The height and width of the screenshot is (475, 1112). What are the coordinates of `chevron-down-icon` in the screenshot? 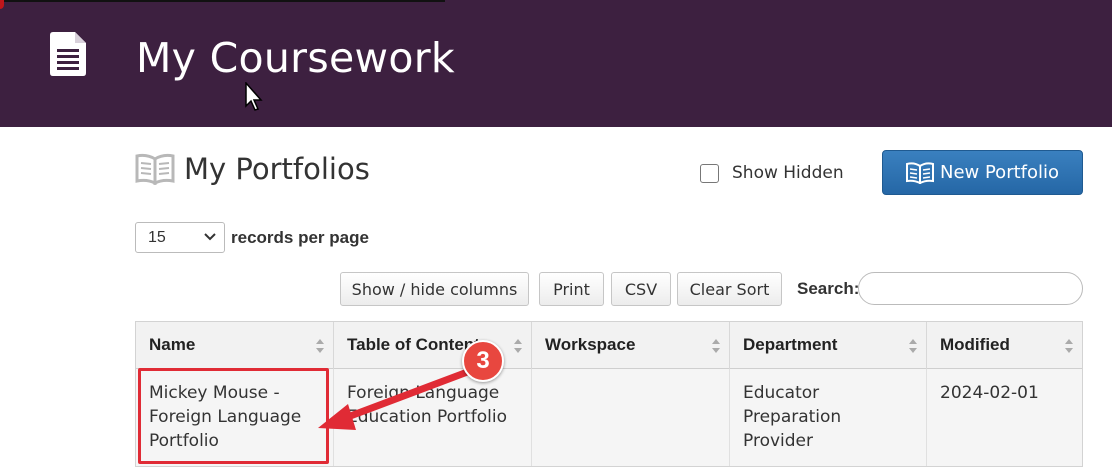 It's located at (210, 237).